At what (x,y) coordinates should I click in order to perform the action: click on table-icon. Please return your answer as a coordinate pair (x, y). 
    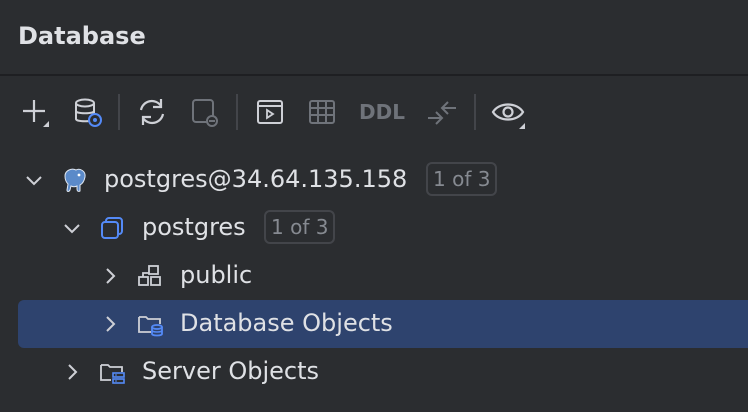
    Looking at the image, I should click on (322, 112).